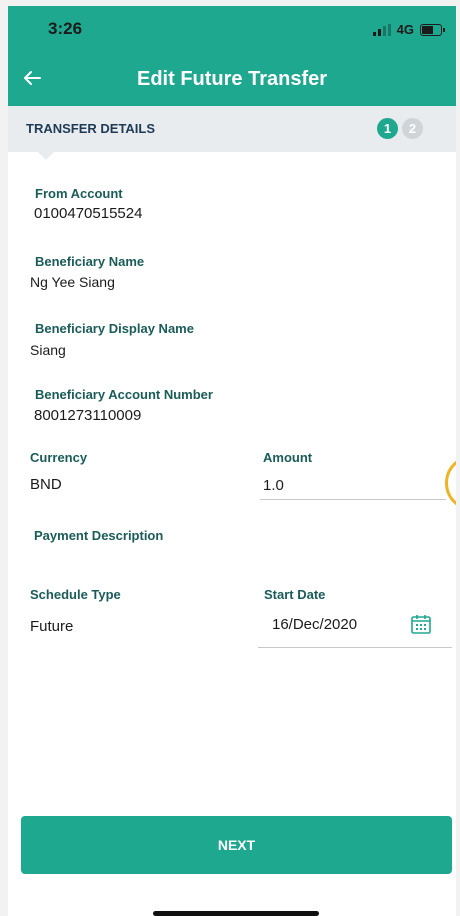 This screenshot has height=916, width=460. What do you see at coordinates (51, 626) in the screenshot?
I see `schedule-type-value: Future` at bounding box center [51, 626].